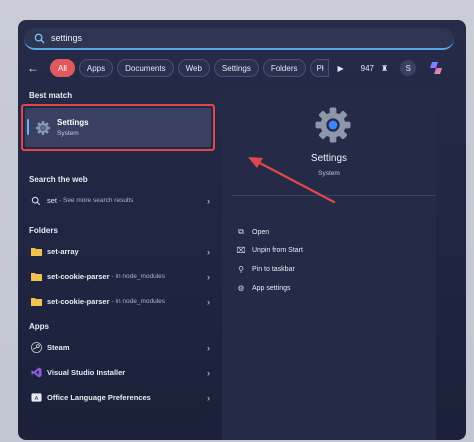 This screenshot has width=474, height=442. I want to click on best-match-settings: Settings System, so click(118, 127).